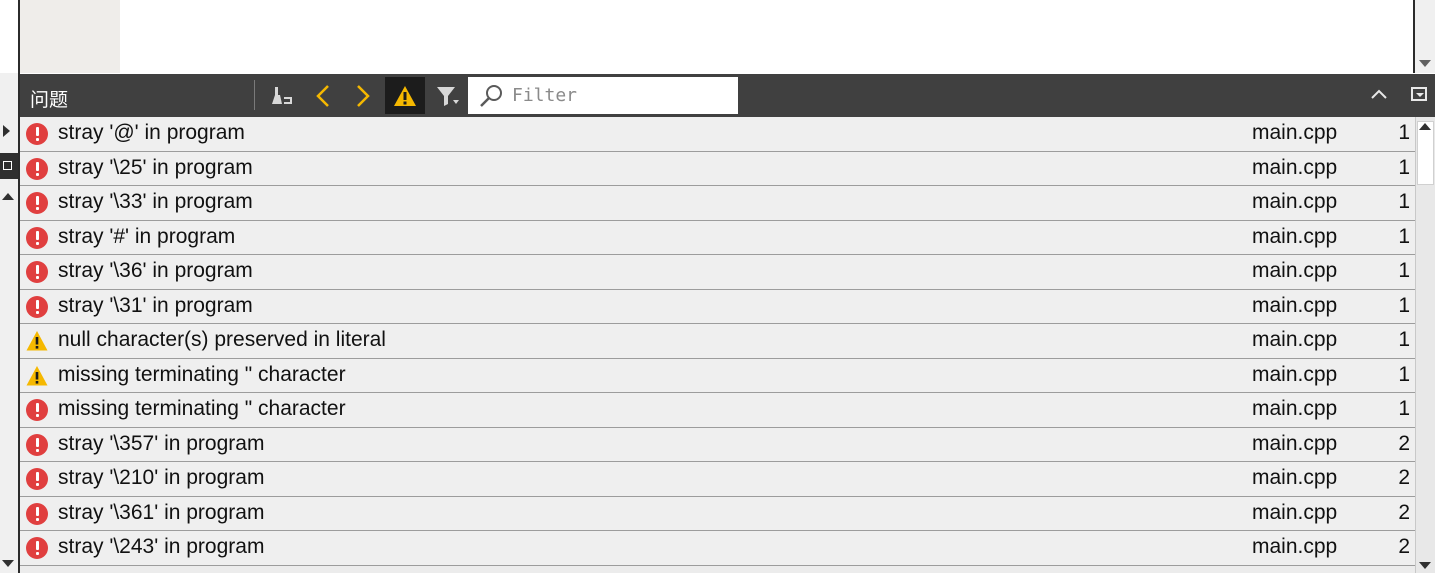 The height and width of the screenshot is (573, 1435). What do you see at coordinates (717, 548) in the screenshot?
I see `issue-row: stray '\243' in program main.cpp 2` at bounding box center [717, 548].